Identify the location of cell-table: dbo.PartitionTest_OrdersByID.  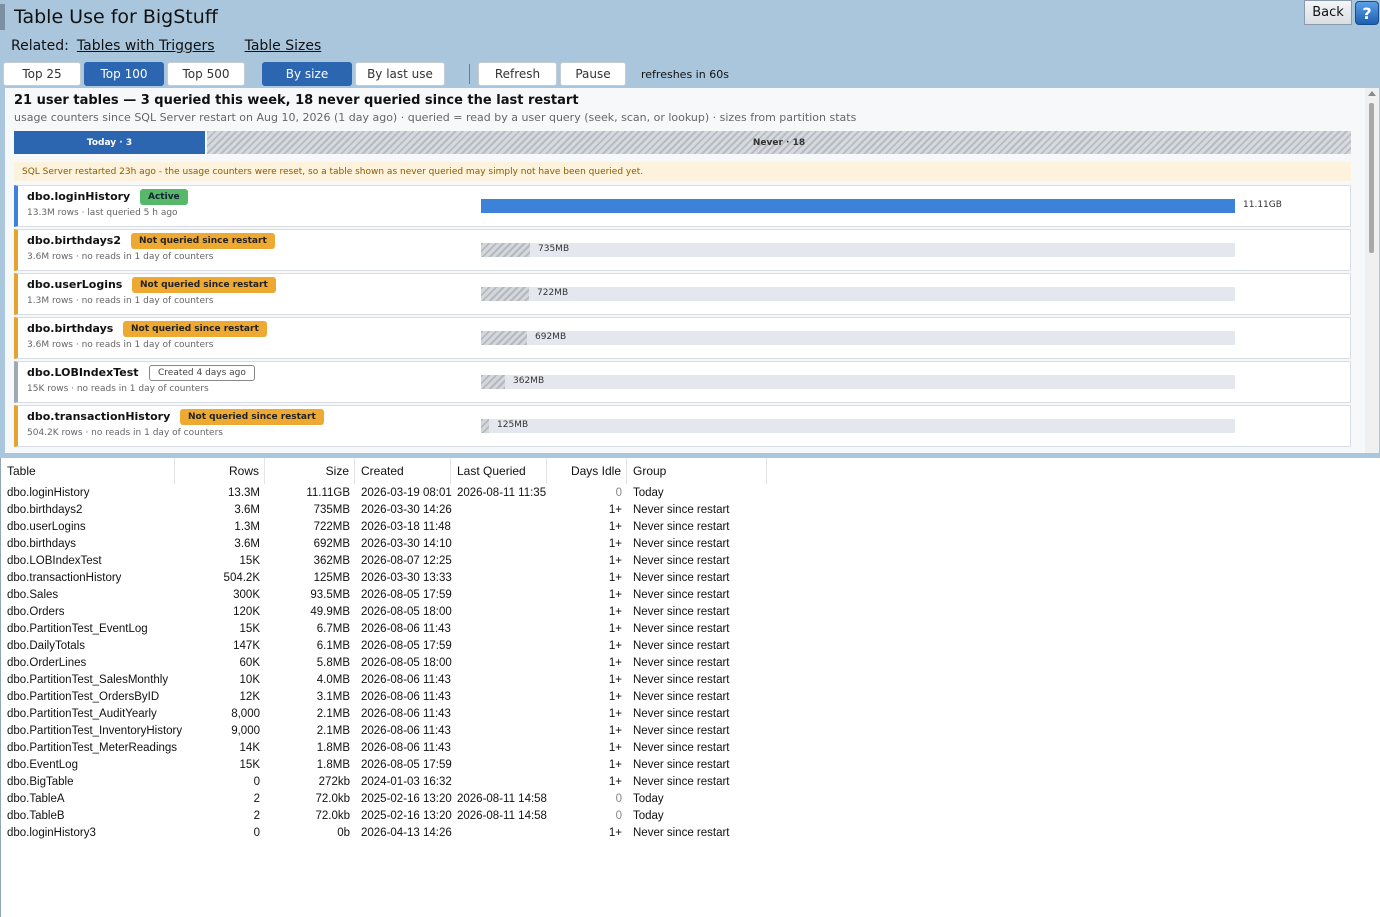
(83, 696).